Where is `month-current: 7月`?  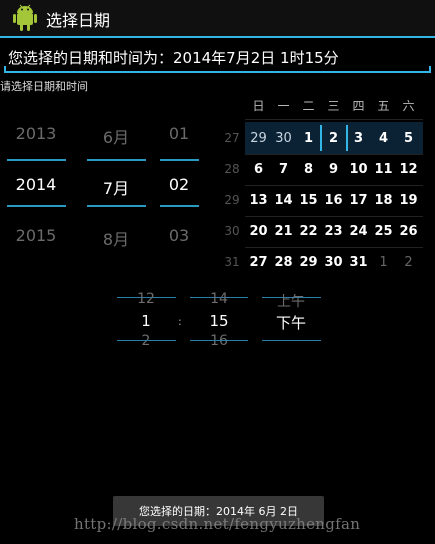
month-current: 7月 is located at coordinates (116, 187).